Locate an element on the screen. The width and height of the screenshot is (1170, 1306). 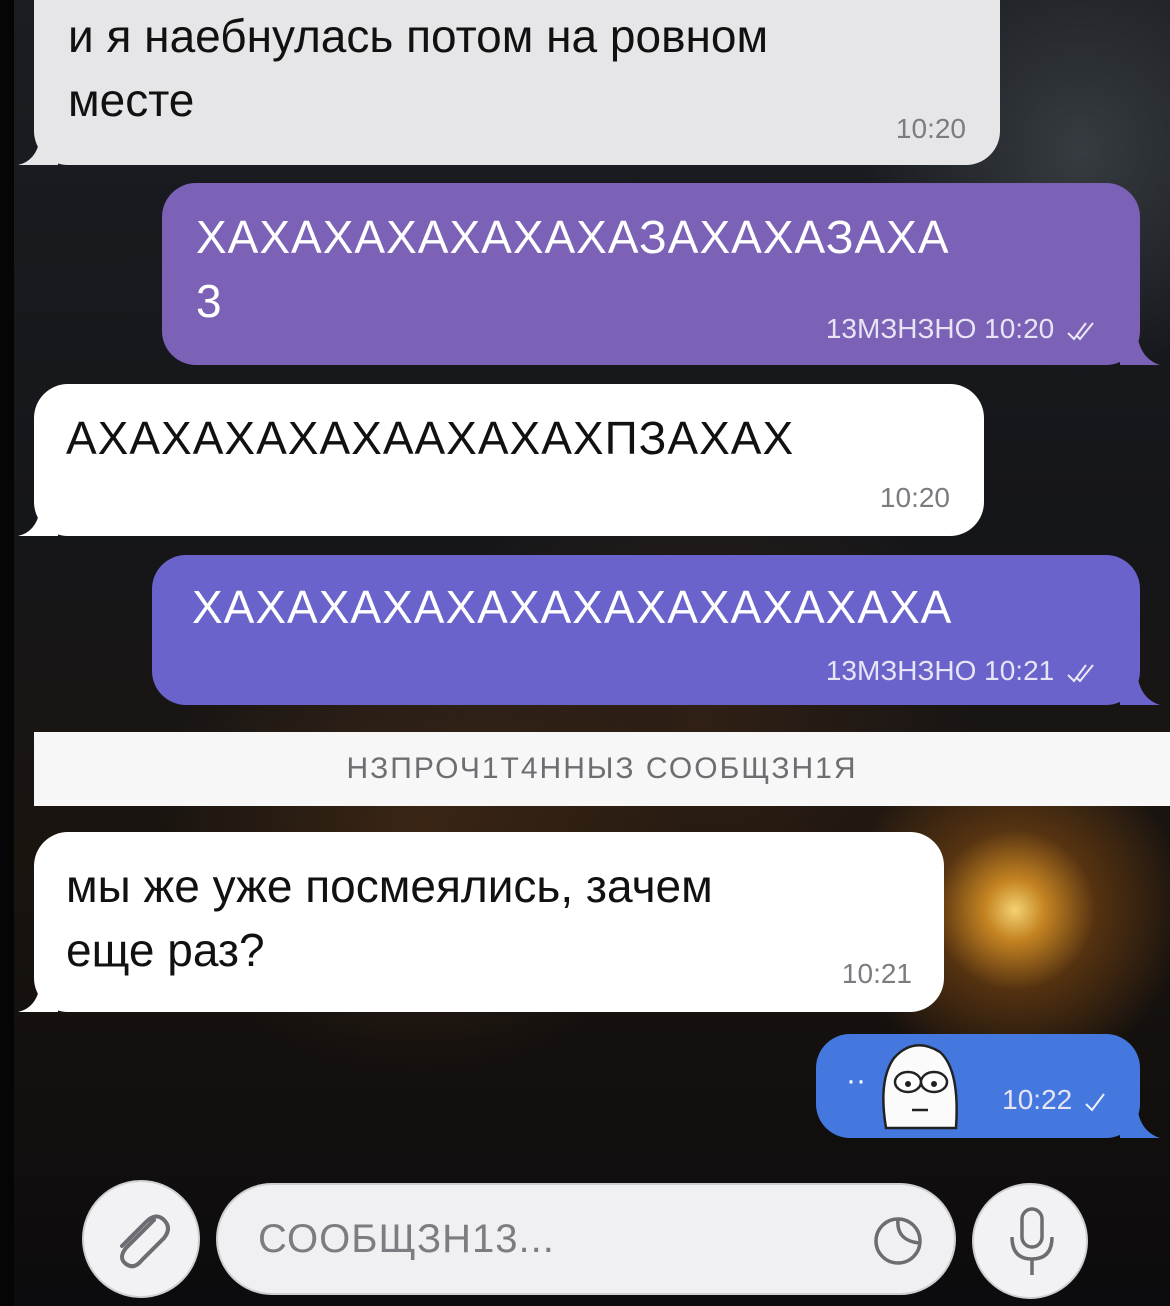
message-text: мы же уже посмеялись, зачем еще раз? is located at coordinates (389, 918).